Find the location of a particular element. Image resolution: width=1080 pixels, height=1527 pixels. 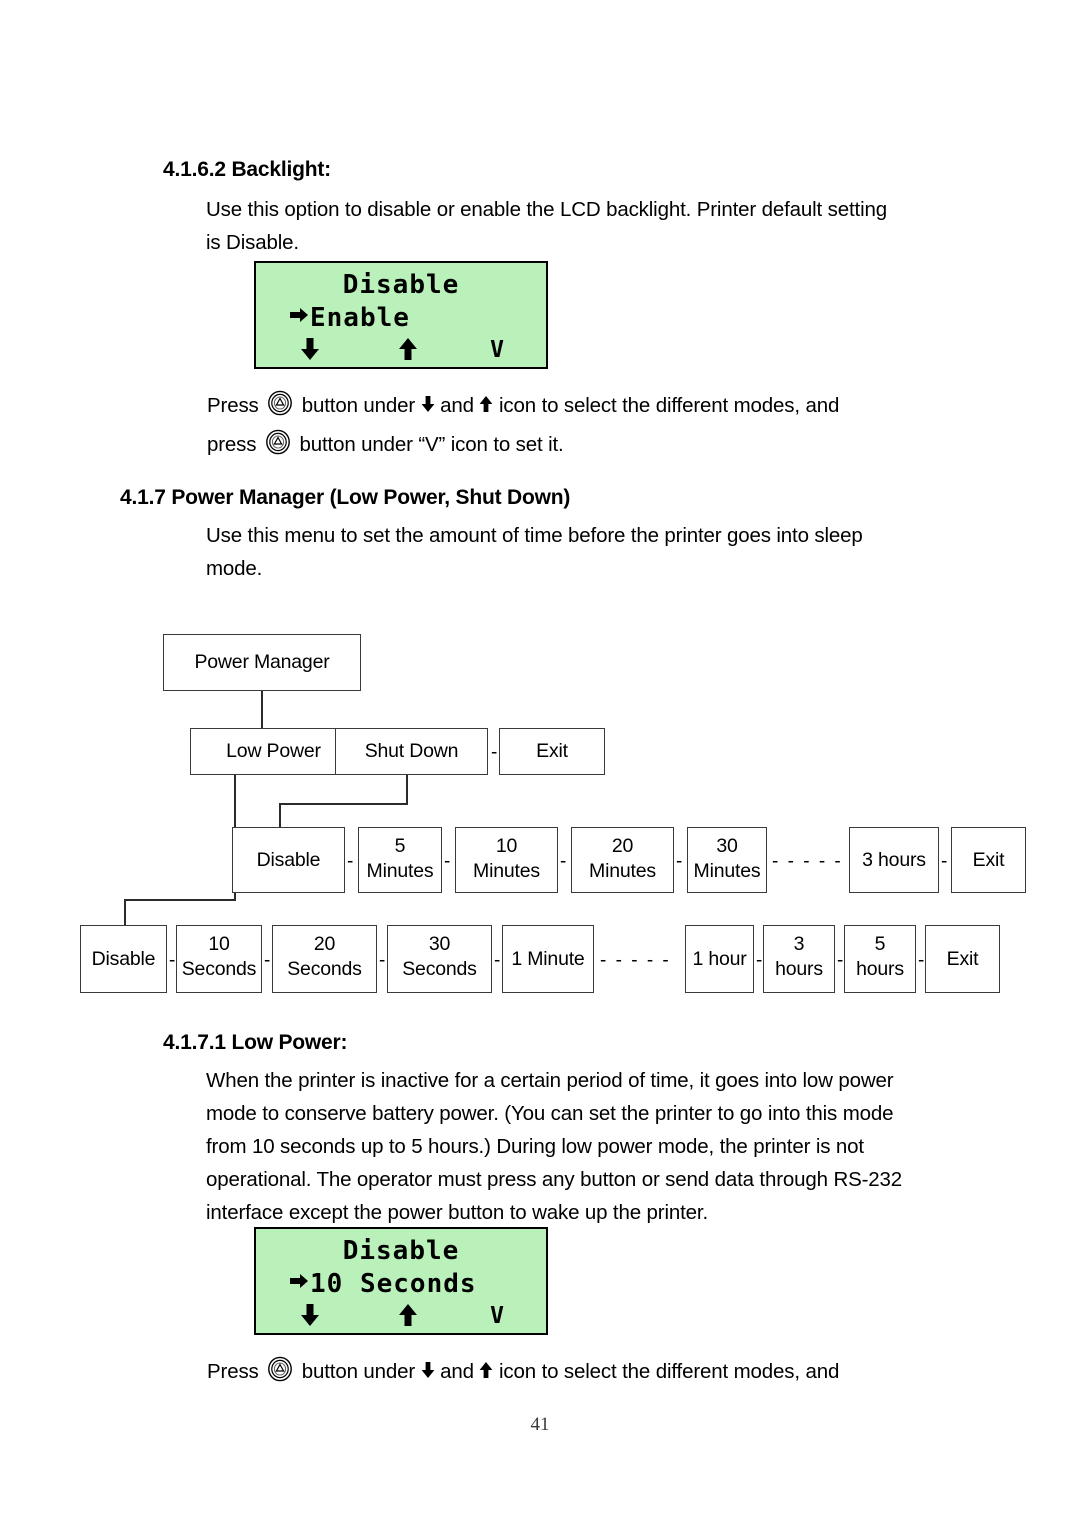

lcd-line-2: 10 Seconds is located at coordinates (382, 1284).